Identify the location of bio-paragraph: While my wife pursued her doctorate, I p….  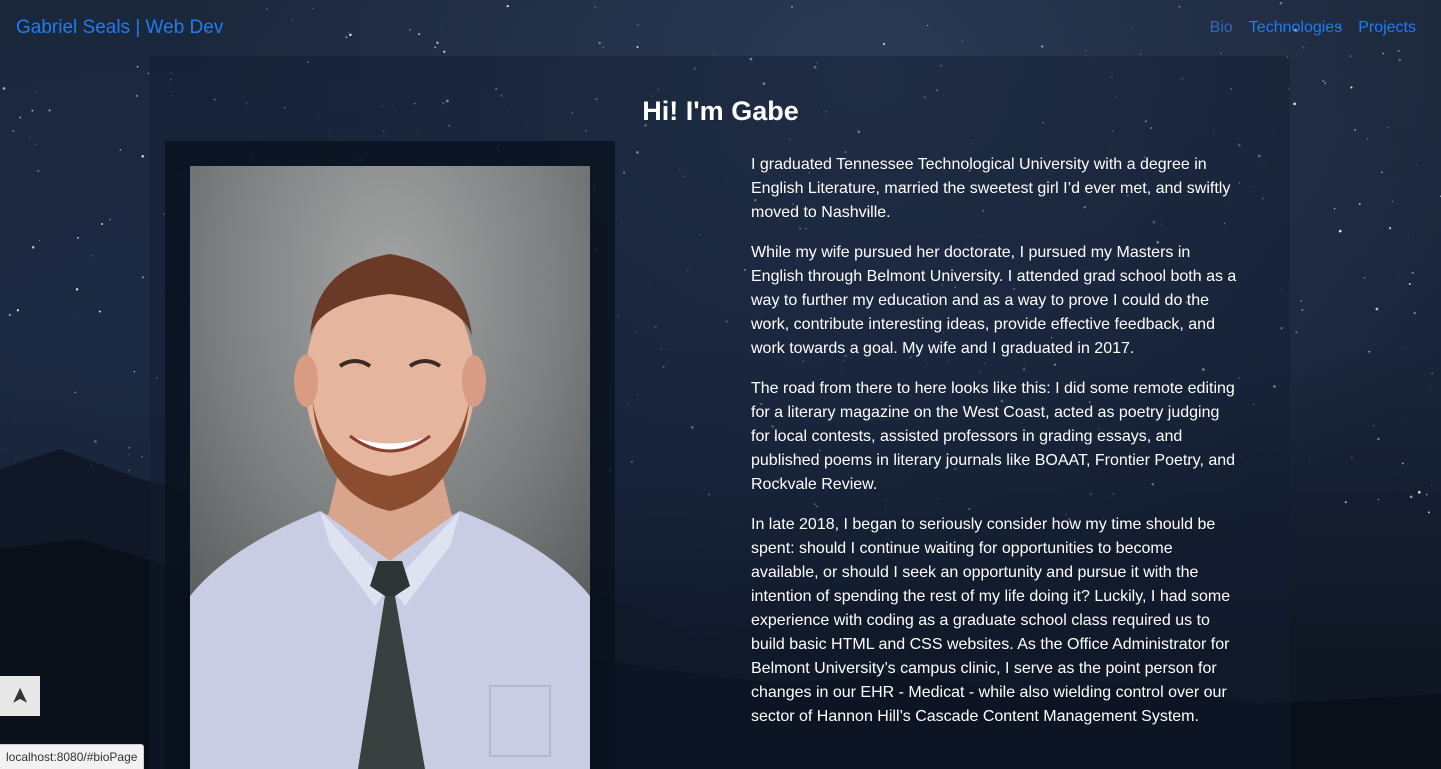
(994, 300).